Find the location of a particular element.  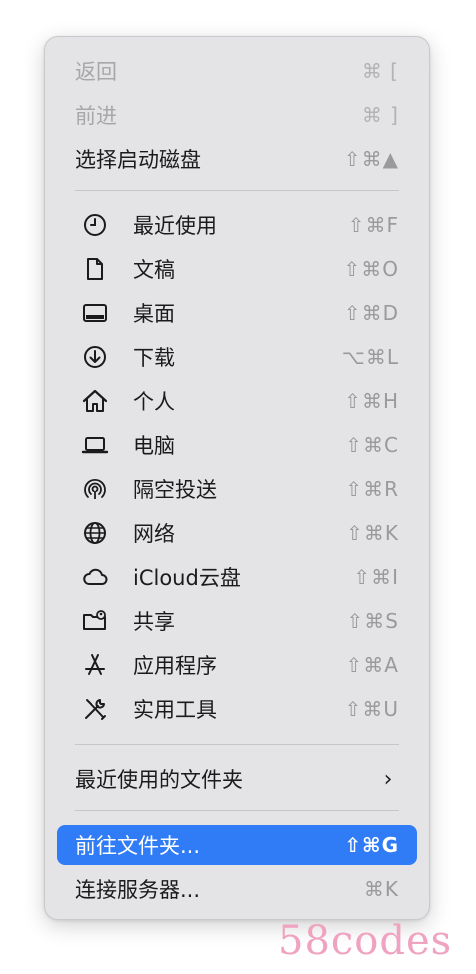

shortcut-text: ⇧⌘O is located at coordinates (371, 269).